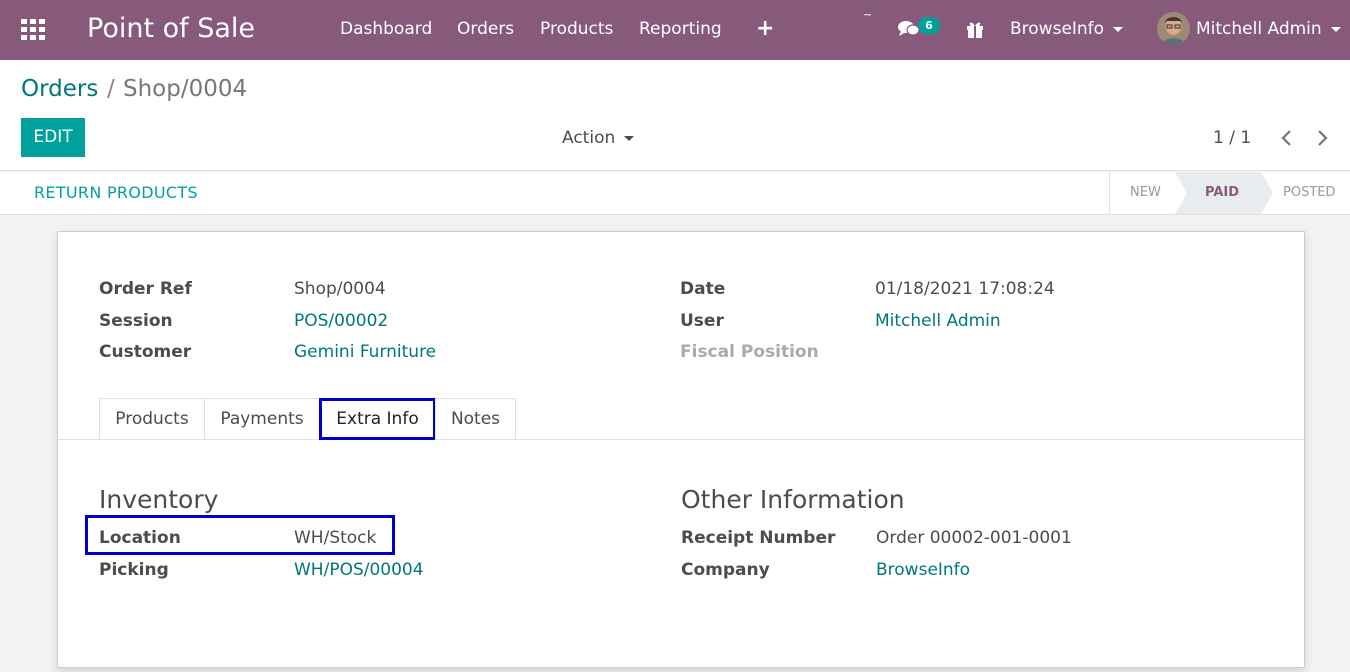  What do you see at coordinates (938, 321) in the screenshot?
I see `user-link: Mitchell Admin` at bounding box center [938, 321].